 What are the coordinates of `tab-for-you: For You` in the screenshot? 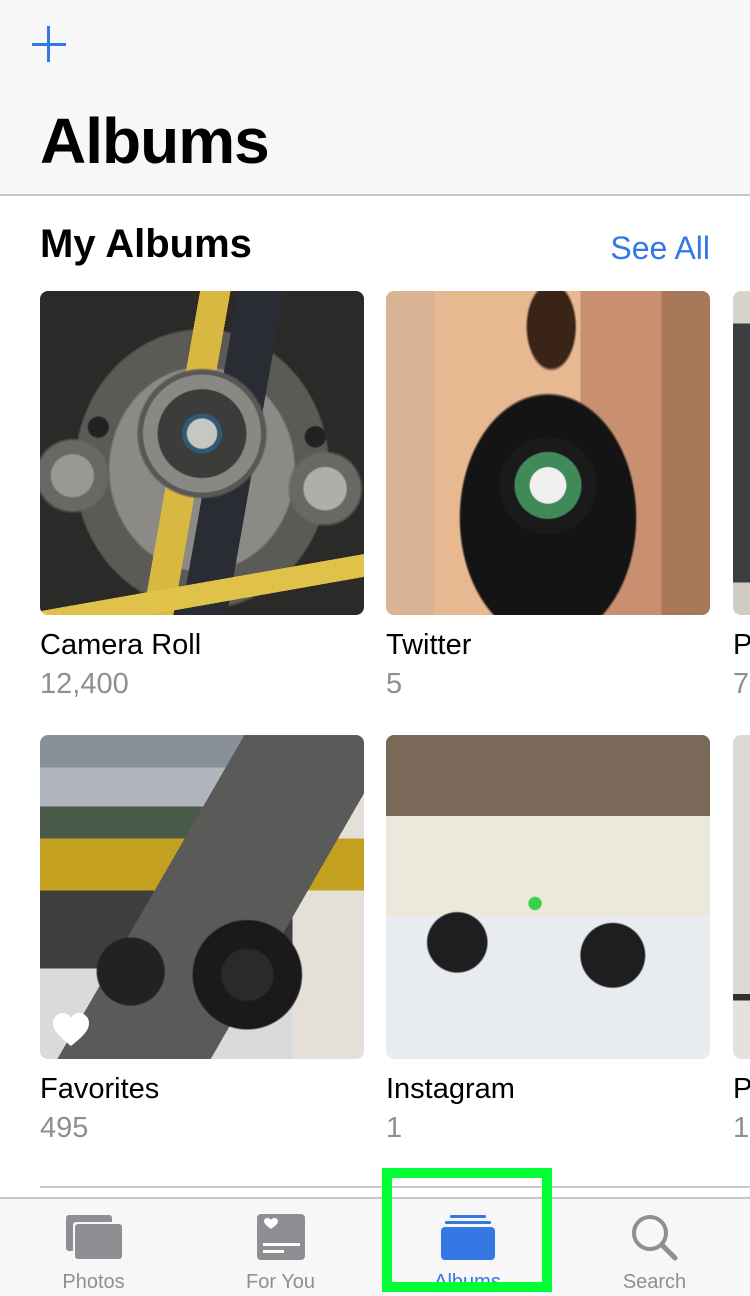 It's located at (280, 1247).